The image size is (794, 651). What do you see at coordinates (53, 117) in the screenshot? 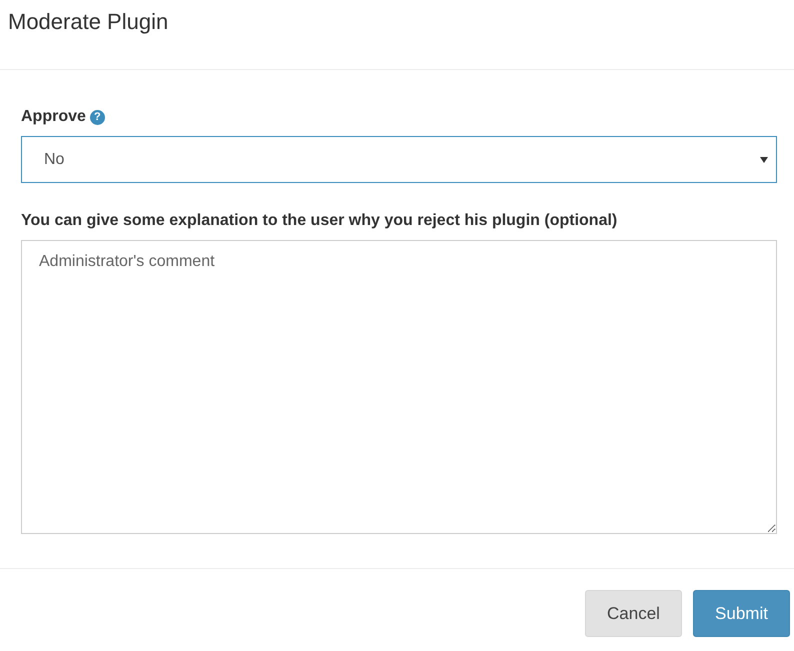
I see `approve-label: Approve` at bounding box center [53, 117].